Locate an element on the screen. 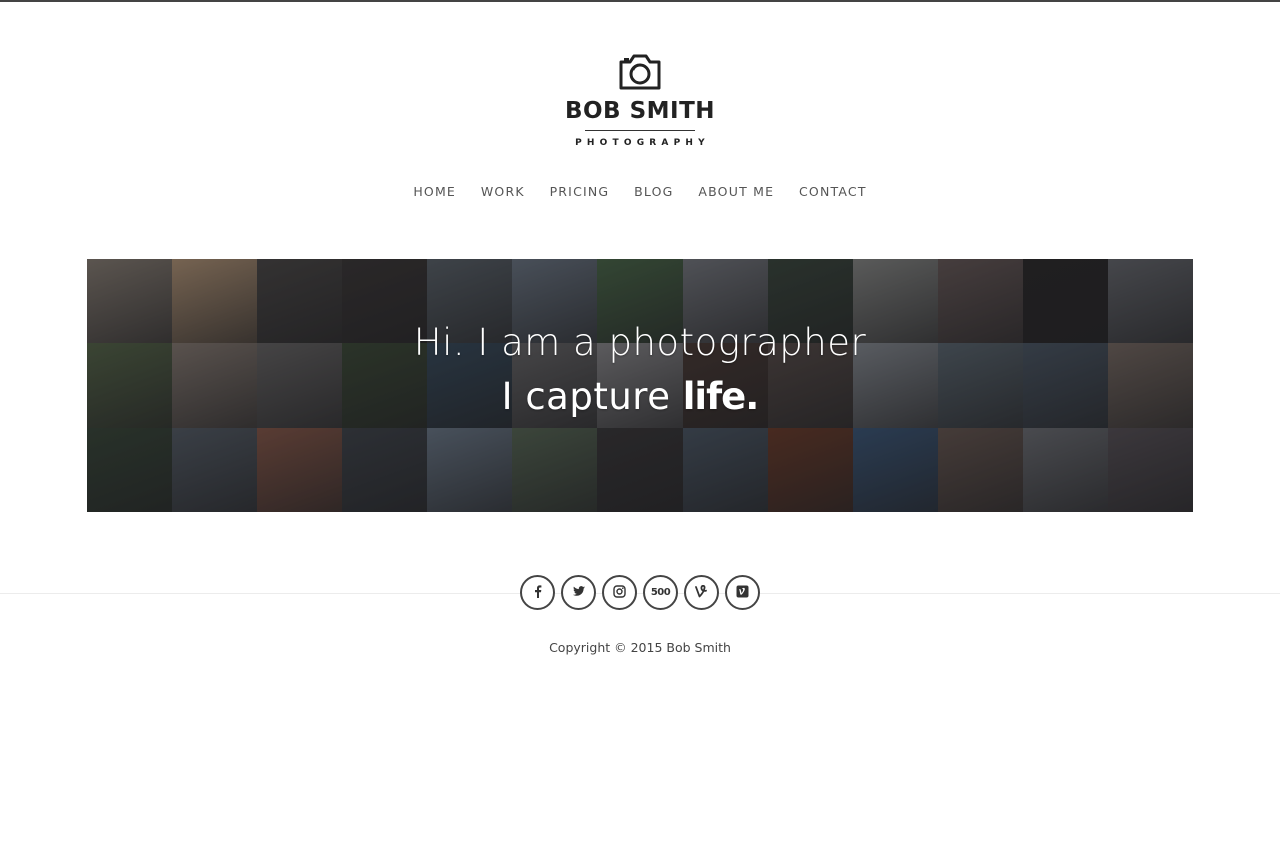 Image resolution: width=1280 pixels, height=853 pixels. instagram-icon is located at coordinates (619, 592).